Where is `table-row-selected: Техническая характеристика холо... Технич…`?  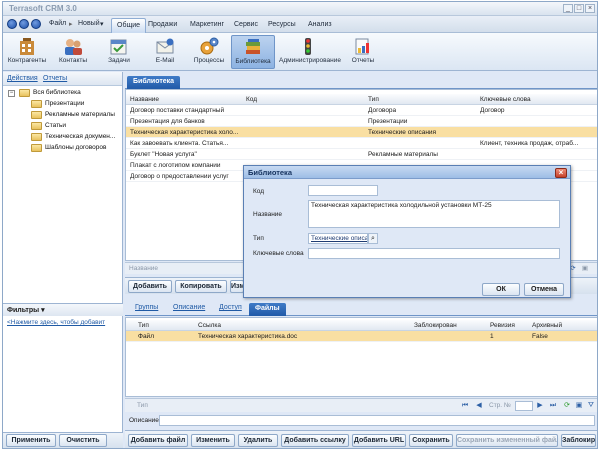
table-row-selected: Техническая характеристика холо... Технич… is located at coordinates (361, 132).